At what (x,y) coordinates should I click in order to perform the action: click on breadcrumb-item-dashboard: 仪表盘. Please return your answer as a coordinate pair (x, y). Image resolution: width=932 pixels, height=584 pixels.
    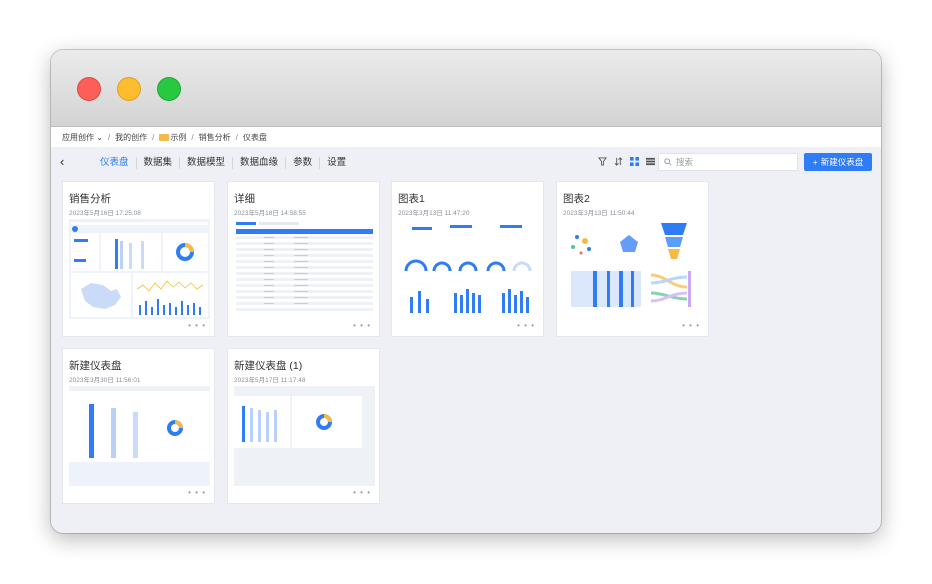
    Looking at the image, I should click on (254, 137).